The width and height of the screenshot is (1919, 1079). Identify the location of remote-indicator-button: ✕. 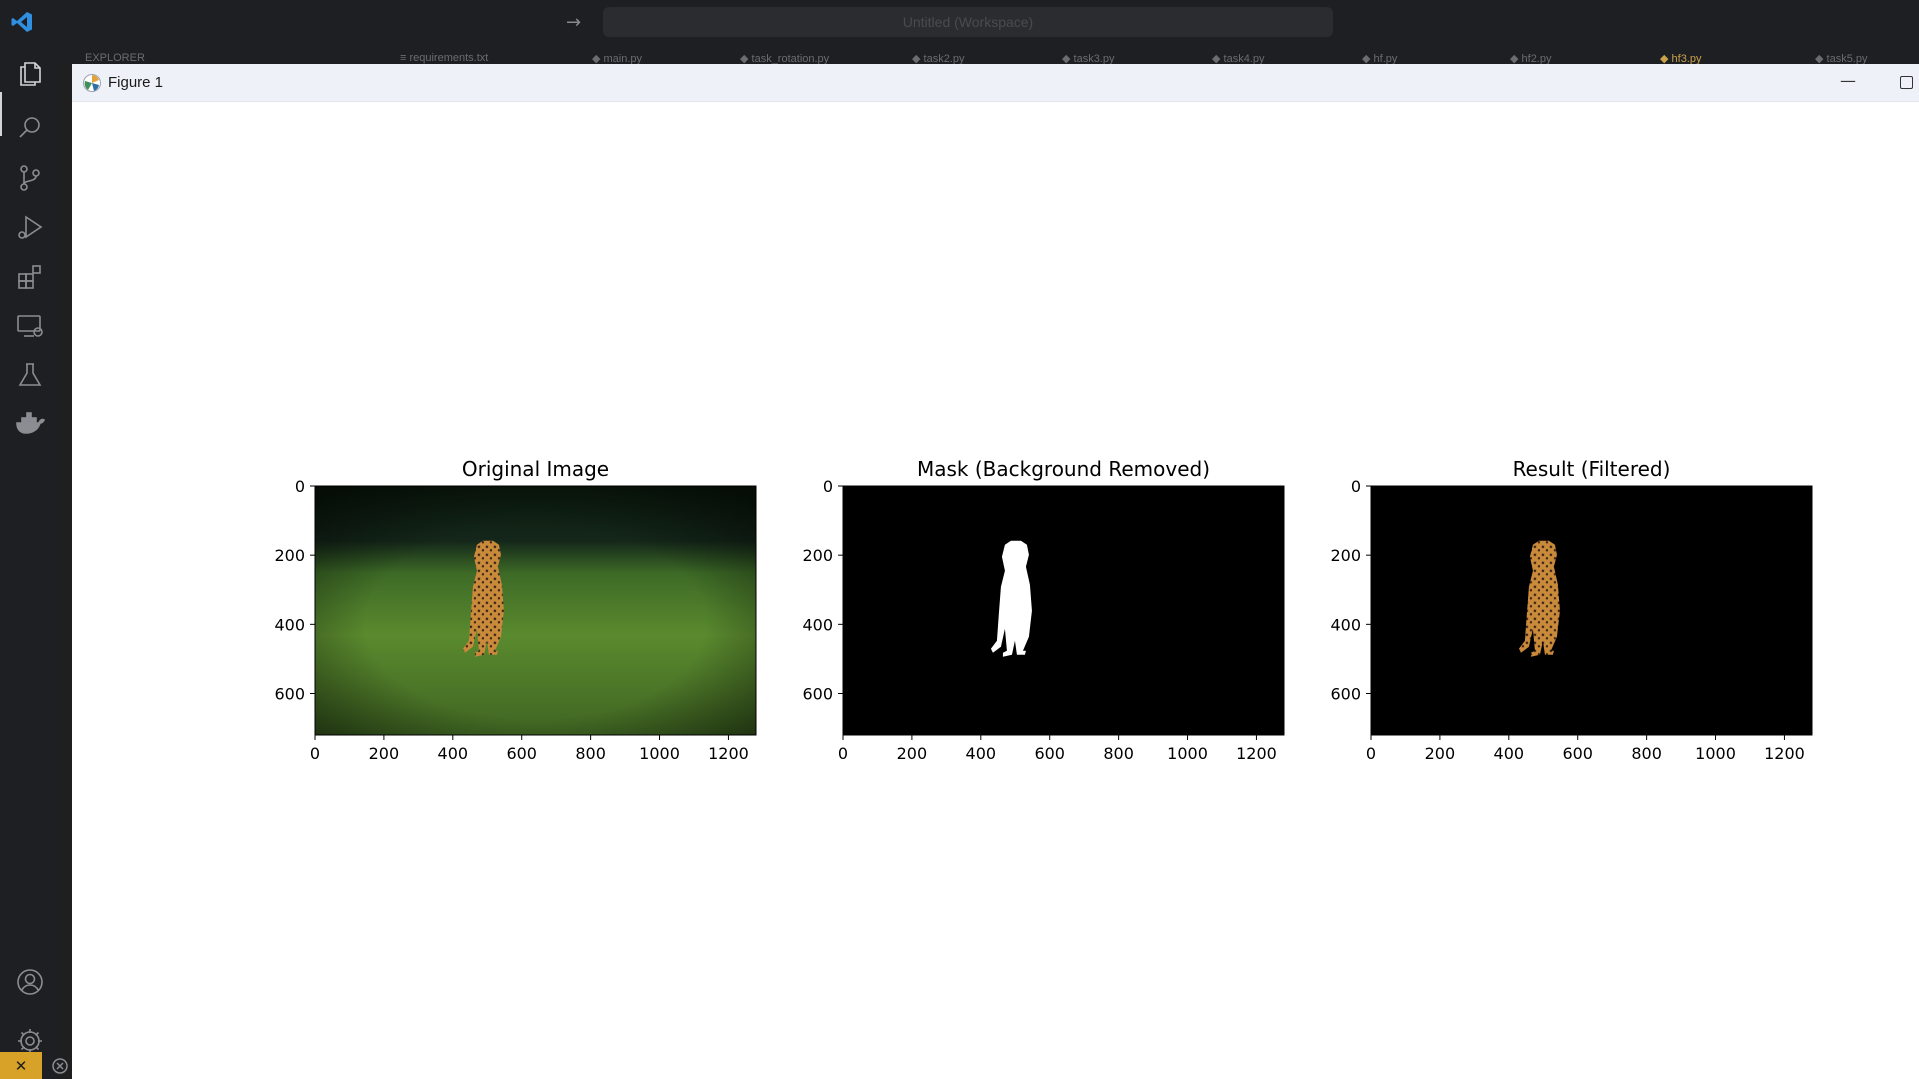
(21, 1065).